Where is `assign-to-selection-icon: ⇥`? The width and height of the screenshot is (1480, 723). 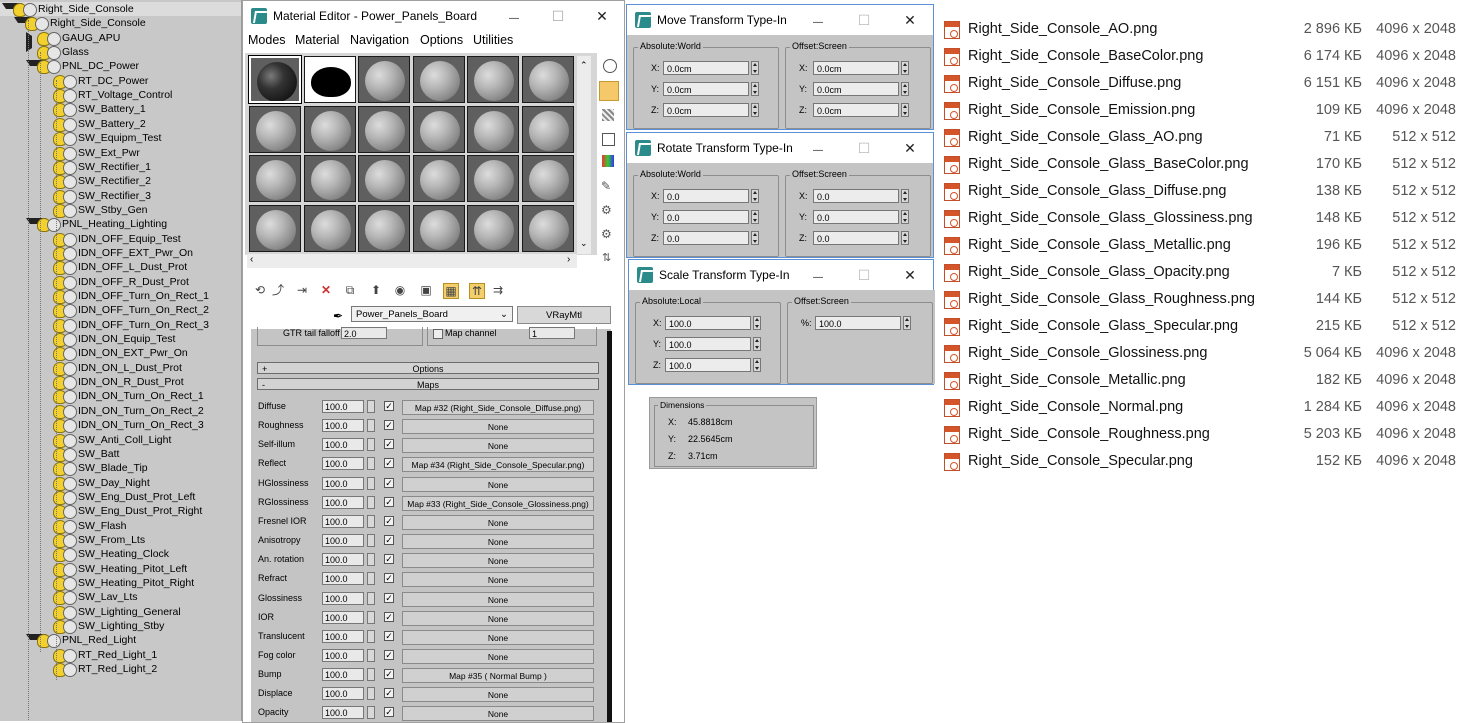
assign-to-selection-icon: ⇥ is located at coordinates (302, 290).